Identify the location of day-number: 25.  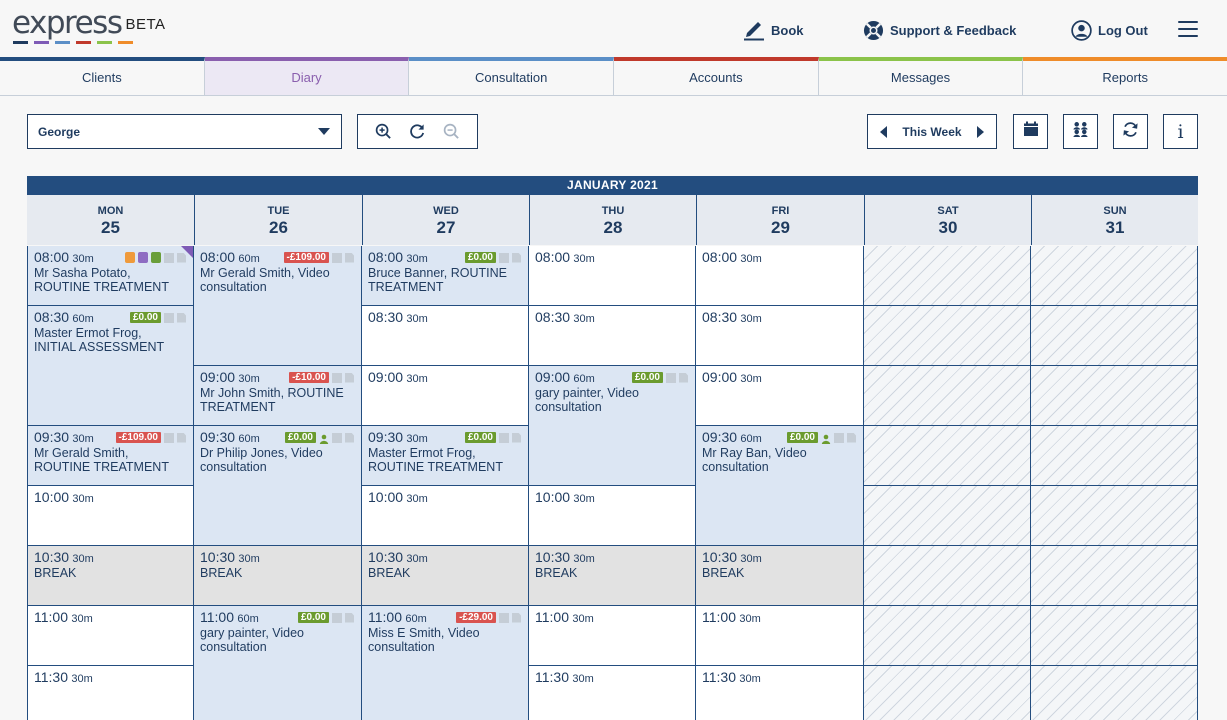
(110, 227).